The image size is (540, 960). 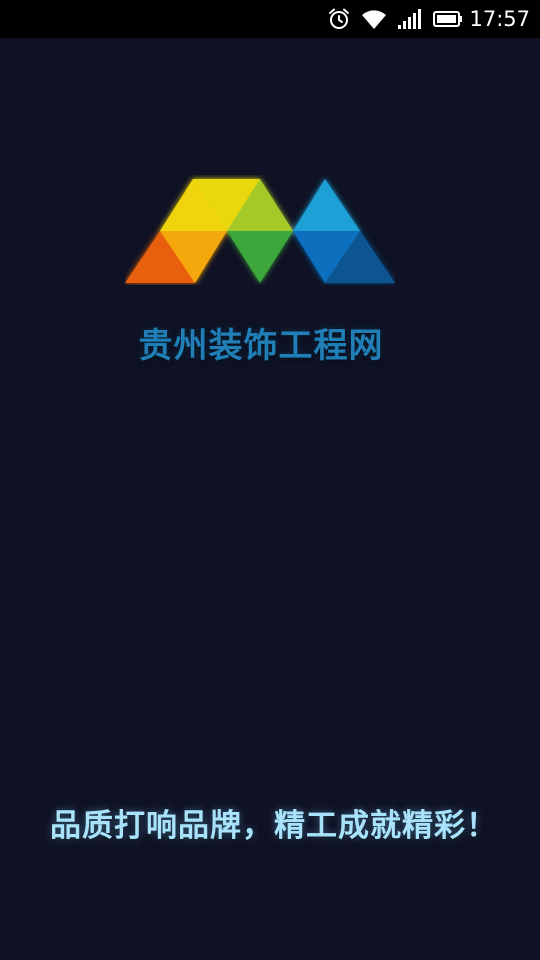 I want to click on status-icons: 17:57, so click(x=423, y=19).